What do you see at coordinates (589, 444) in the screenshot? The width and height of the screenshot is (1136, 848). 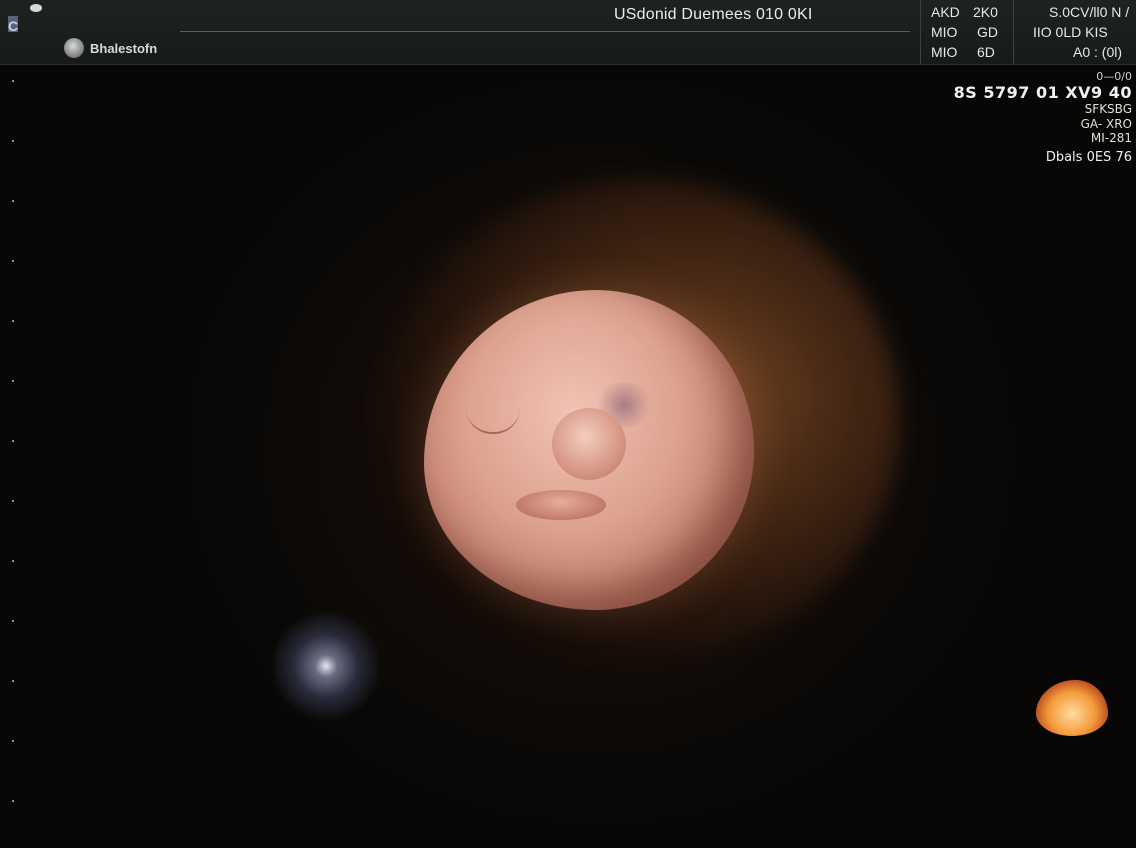 I see `nose` at bounding box center [589, 444].